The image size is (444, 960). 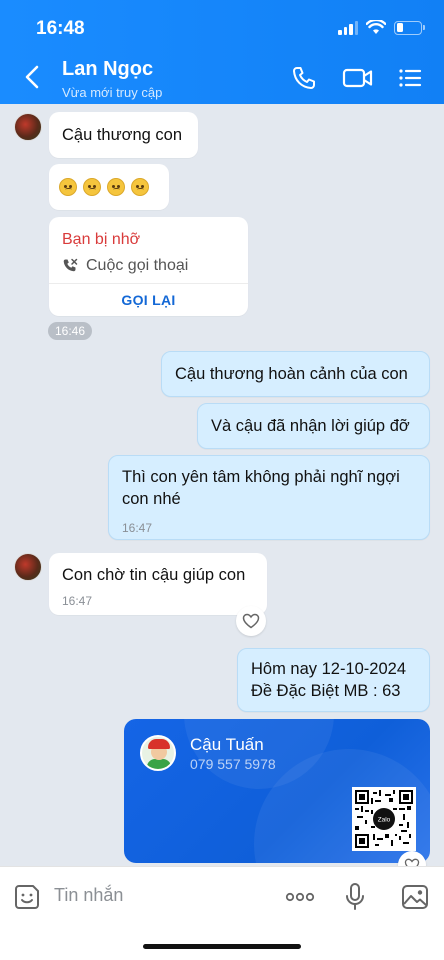 I want to click on home-indicator, so click(x=222, y=946).